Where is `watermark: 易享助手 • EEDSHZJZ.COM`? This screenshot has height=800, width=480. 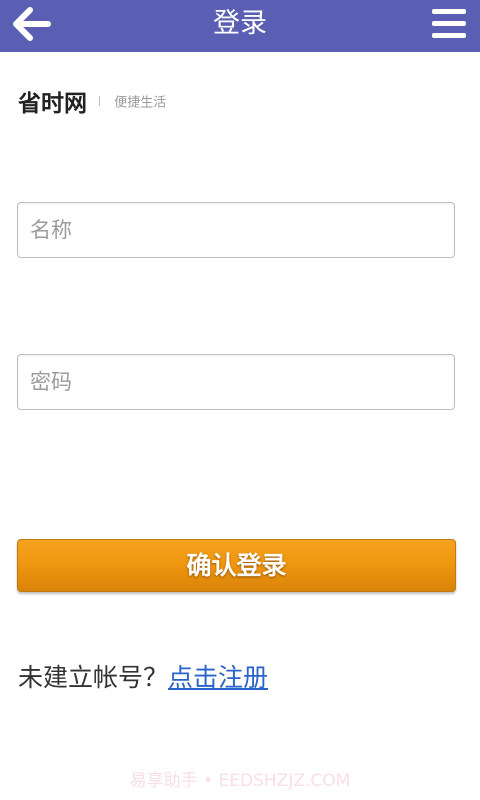 watermark: 易享助手 • EEDSHZJZ.COM is located at coordinates (240, 781).